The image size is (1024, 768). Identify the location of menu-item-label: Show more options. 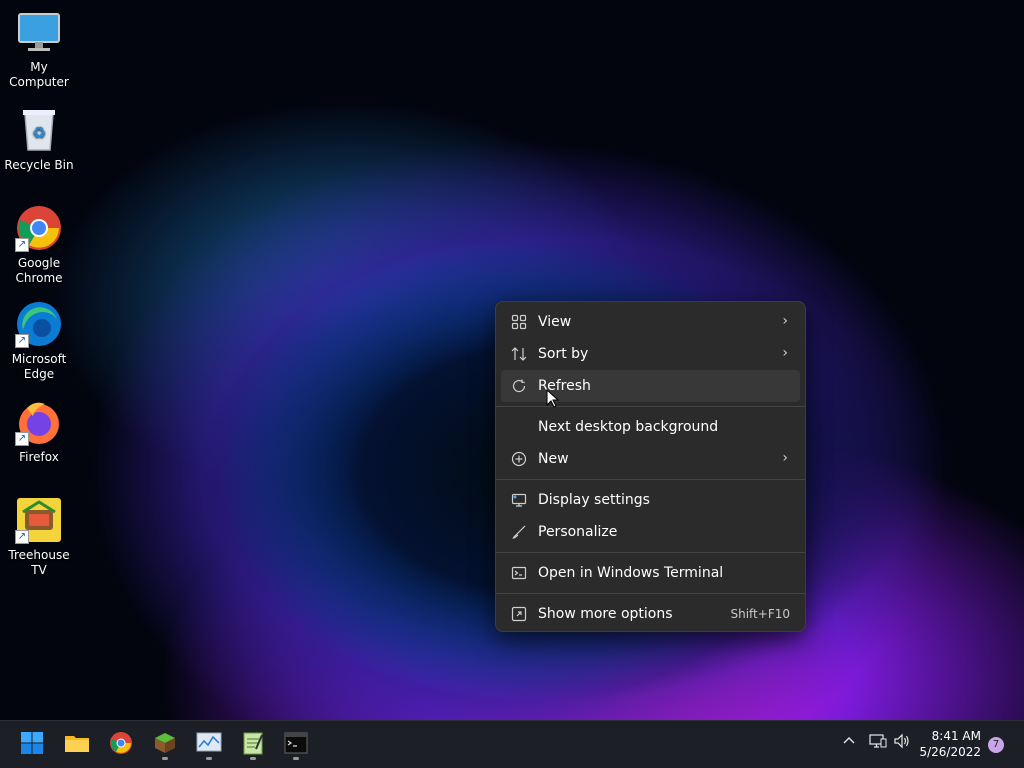
(605, 614).